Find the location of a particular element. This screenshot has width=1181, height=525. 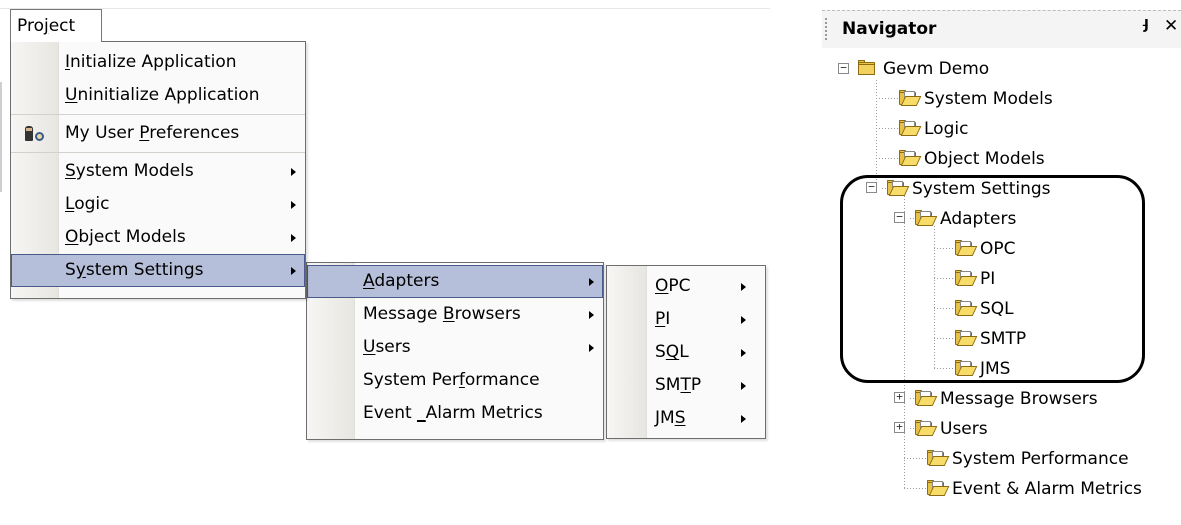

collapse-gevm-demo-icon: − is located at coordinates (843, 68).